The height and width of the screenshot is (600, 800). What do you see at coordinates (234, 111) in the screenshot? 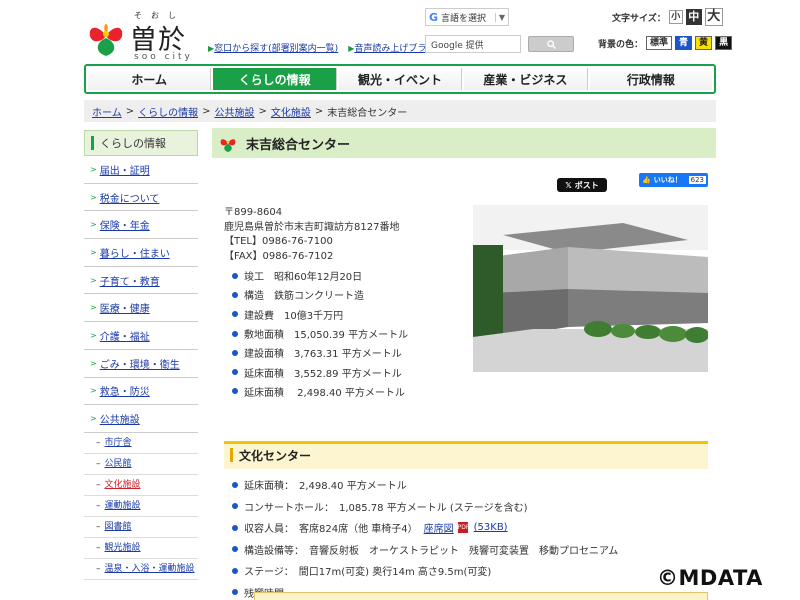
I see `breadcrumb-kokyo: 公共施設` at bounding box center [234, 111].